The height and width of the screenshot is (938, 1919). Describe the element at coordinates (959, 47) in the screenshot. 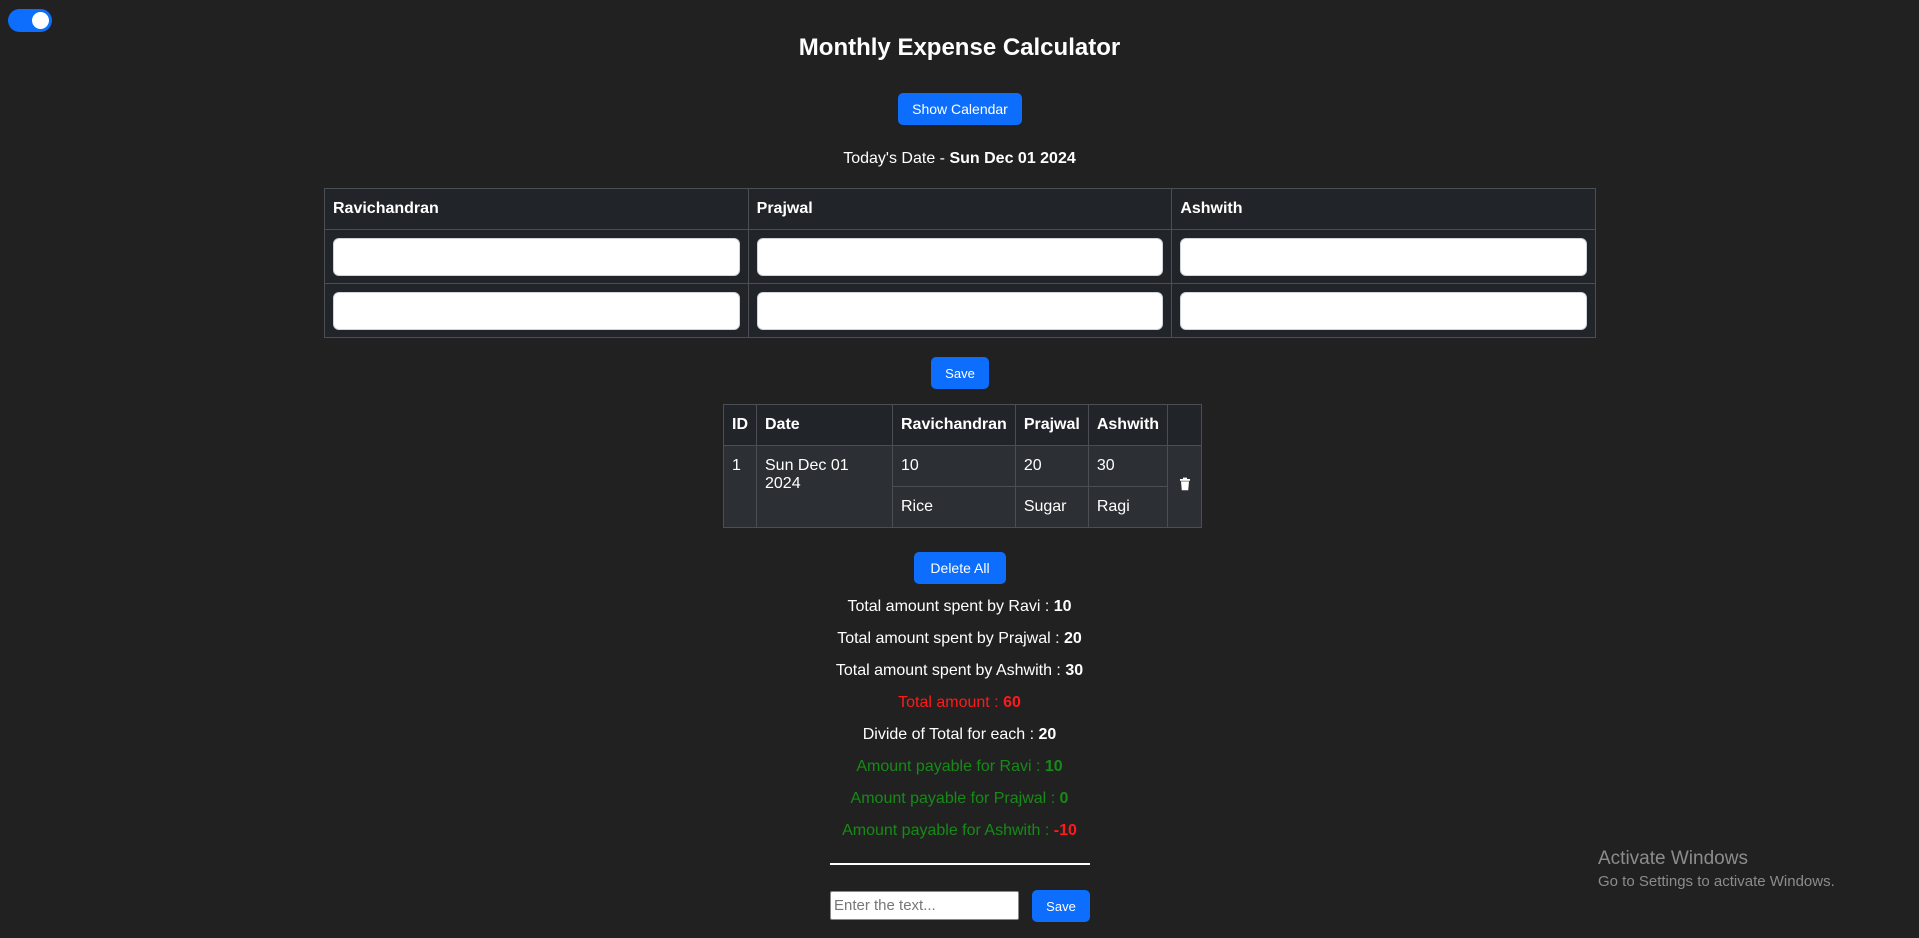

I see `page-title: Monthly Expense Calculator` at that location.